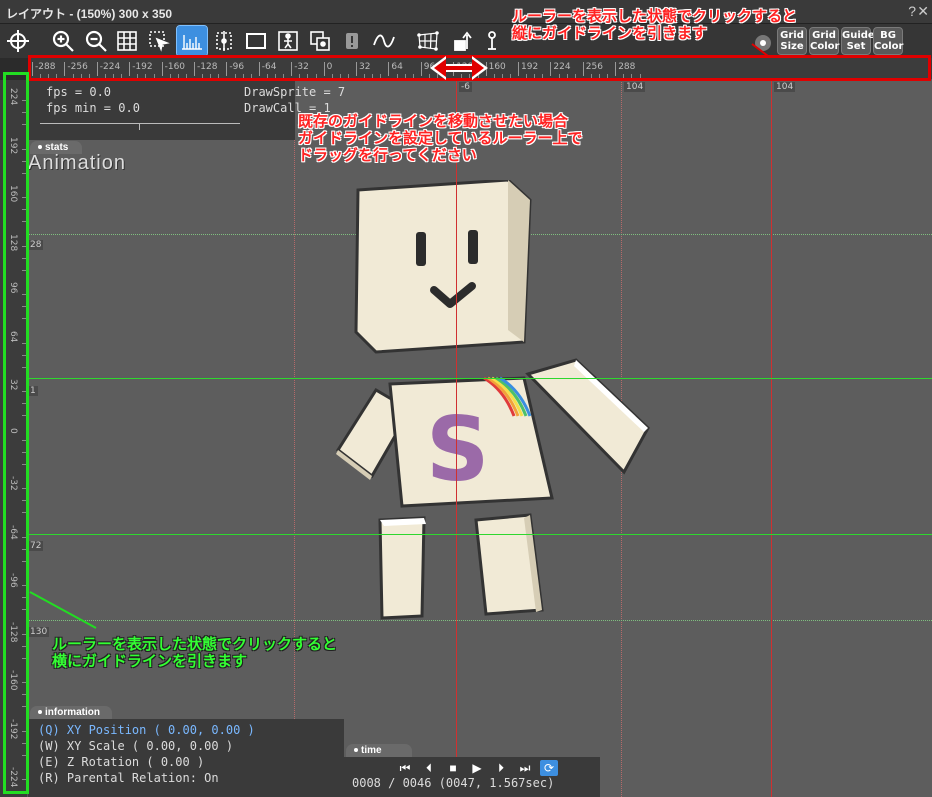 This screenshot has height=797, width=932. I want to click on ruler-highlight-box-top, so click(479, 68).